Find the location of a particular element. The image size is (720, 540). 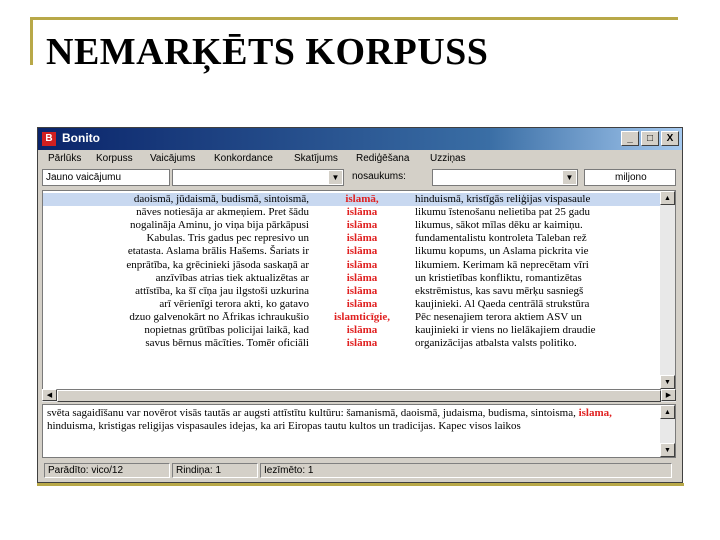

keyword: islamā, is located at coordinates (362, 199).